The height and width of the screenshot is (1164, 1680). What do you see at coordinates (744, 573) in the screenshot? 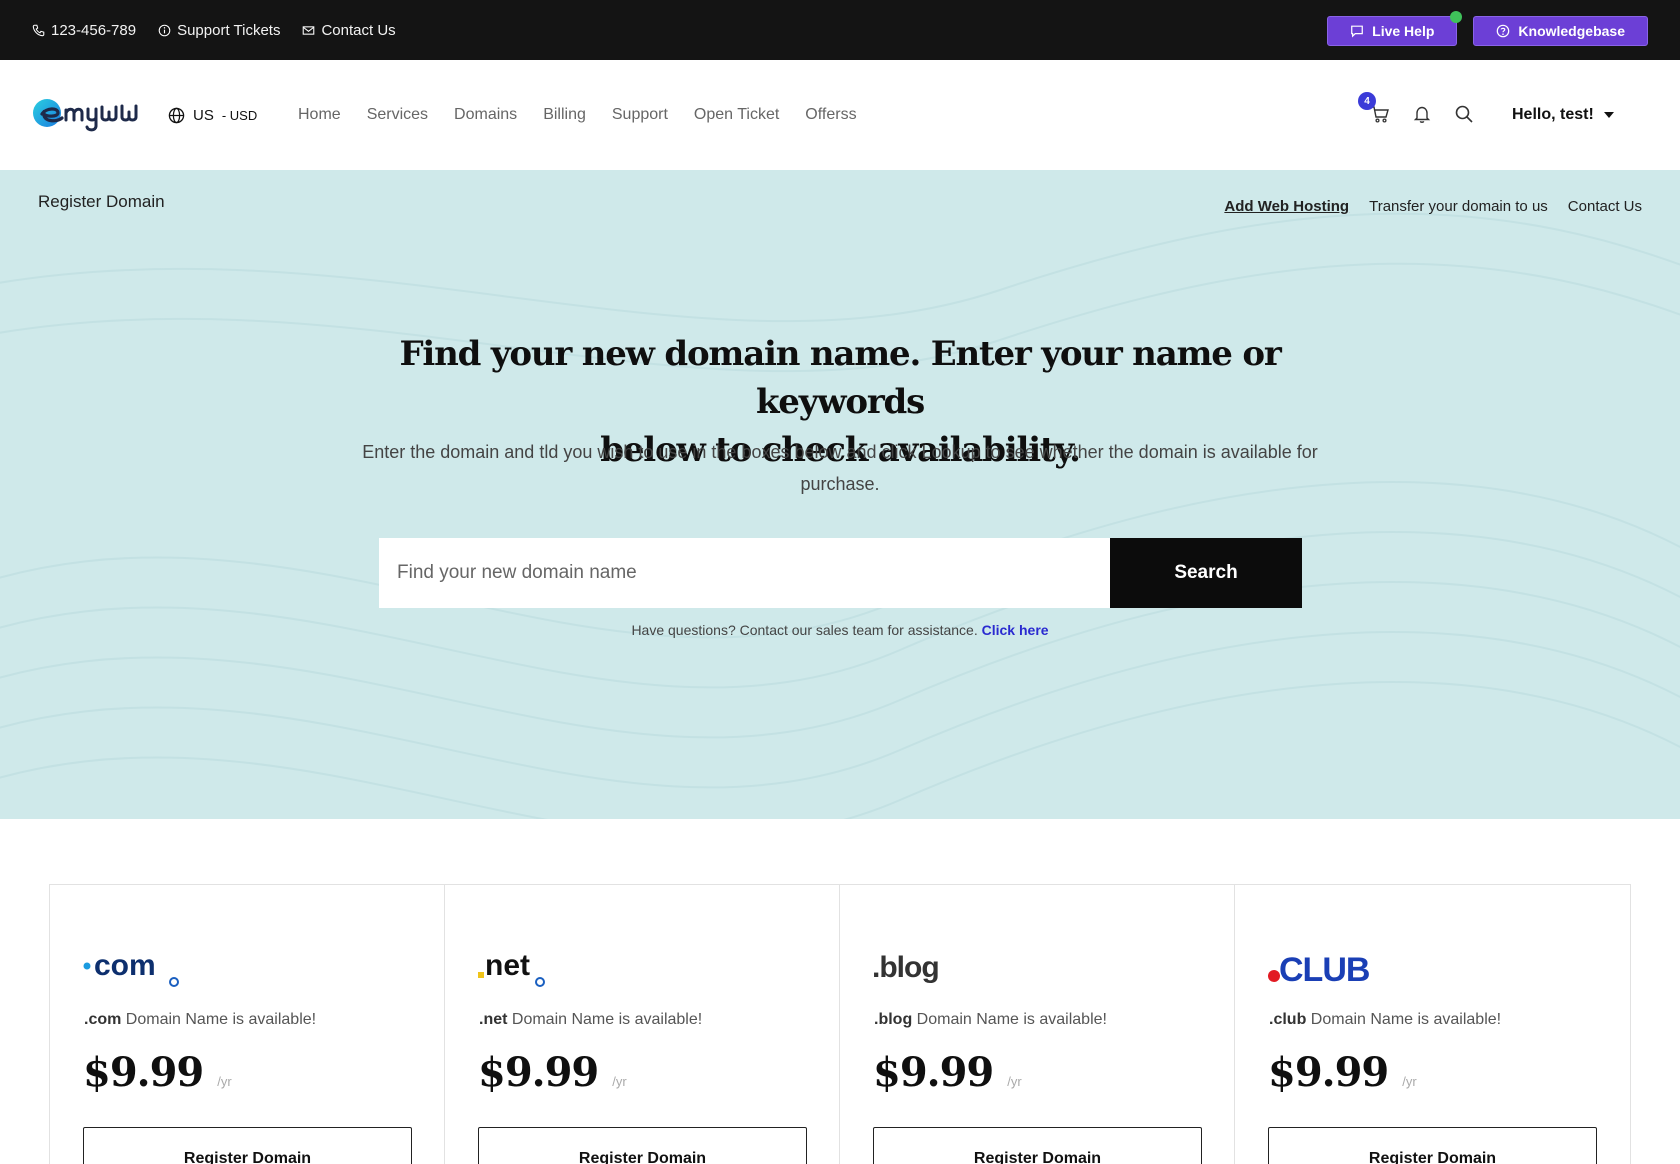
I see `domain-search-input` at bounding box center [744, 573].